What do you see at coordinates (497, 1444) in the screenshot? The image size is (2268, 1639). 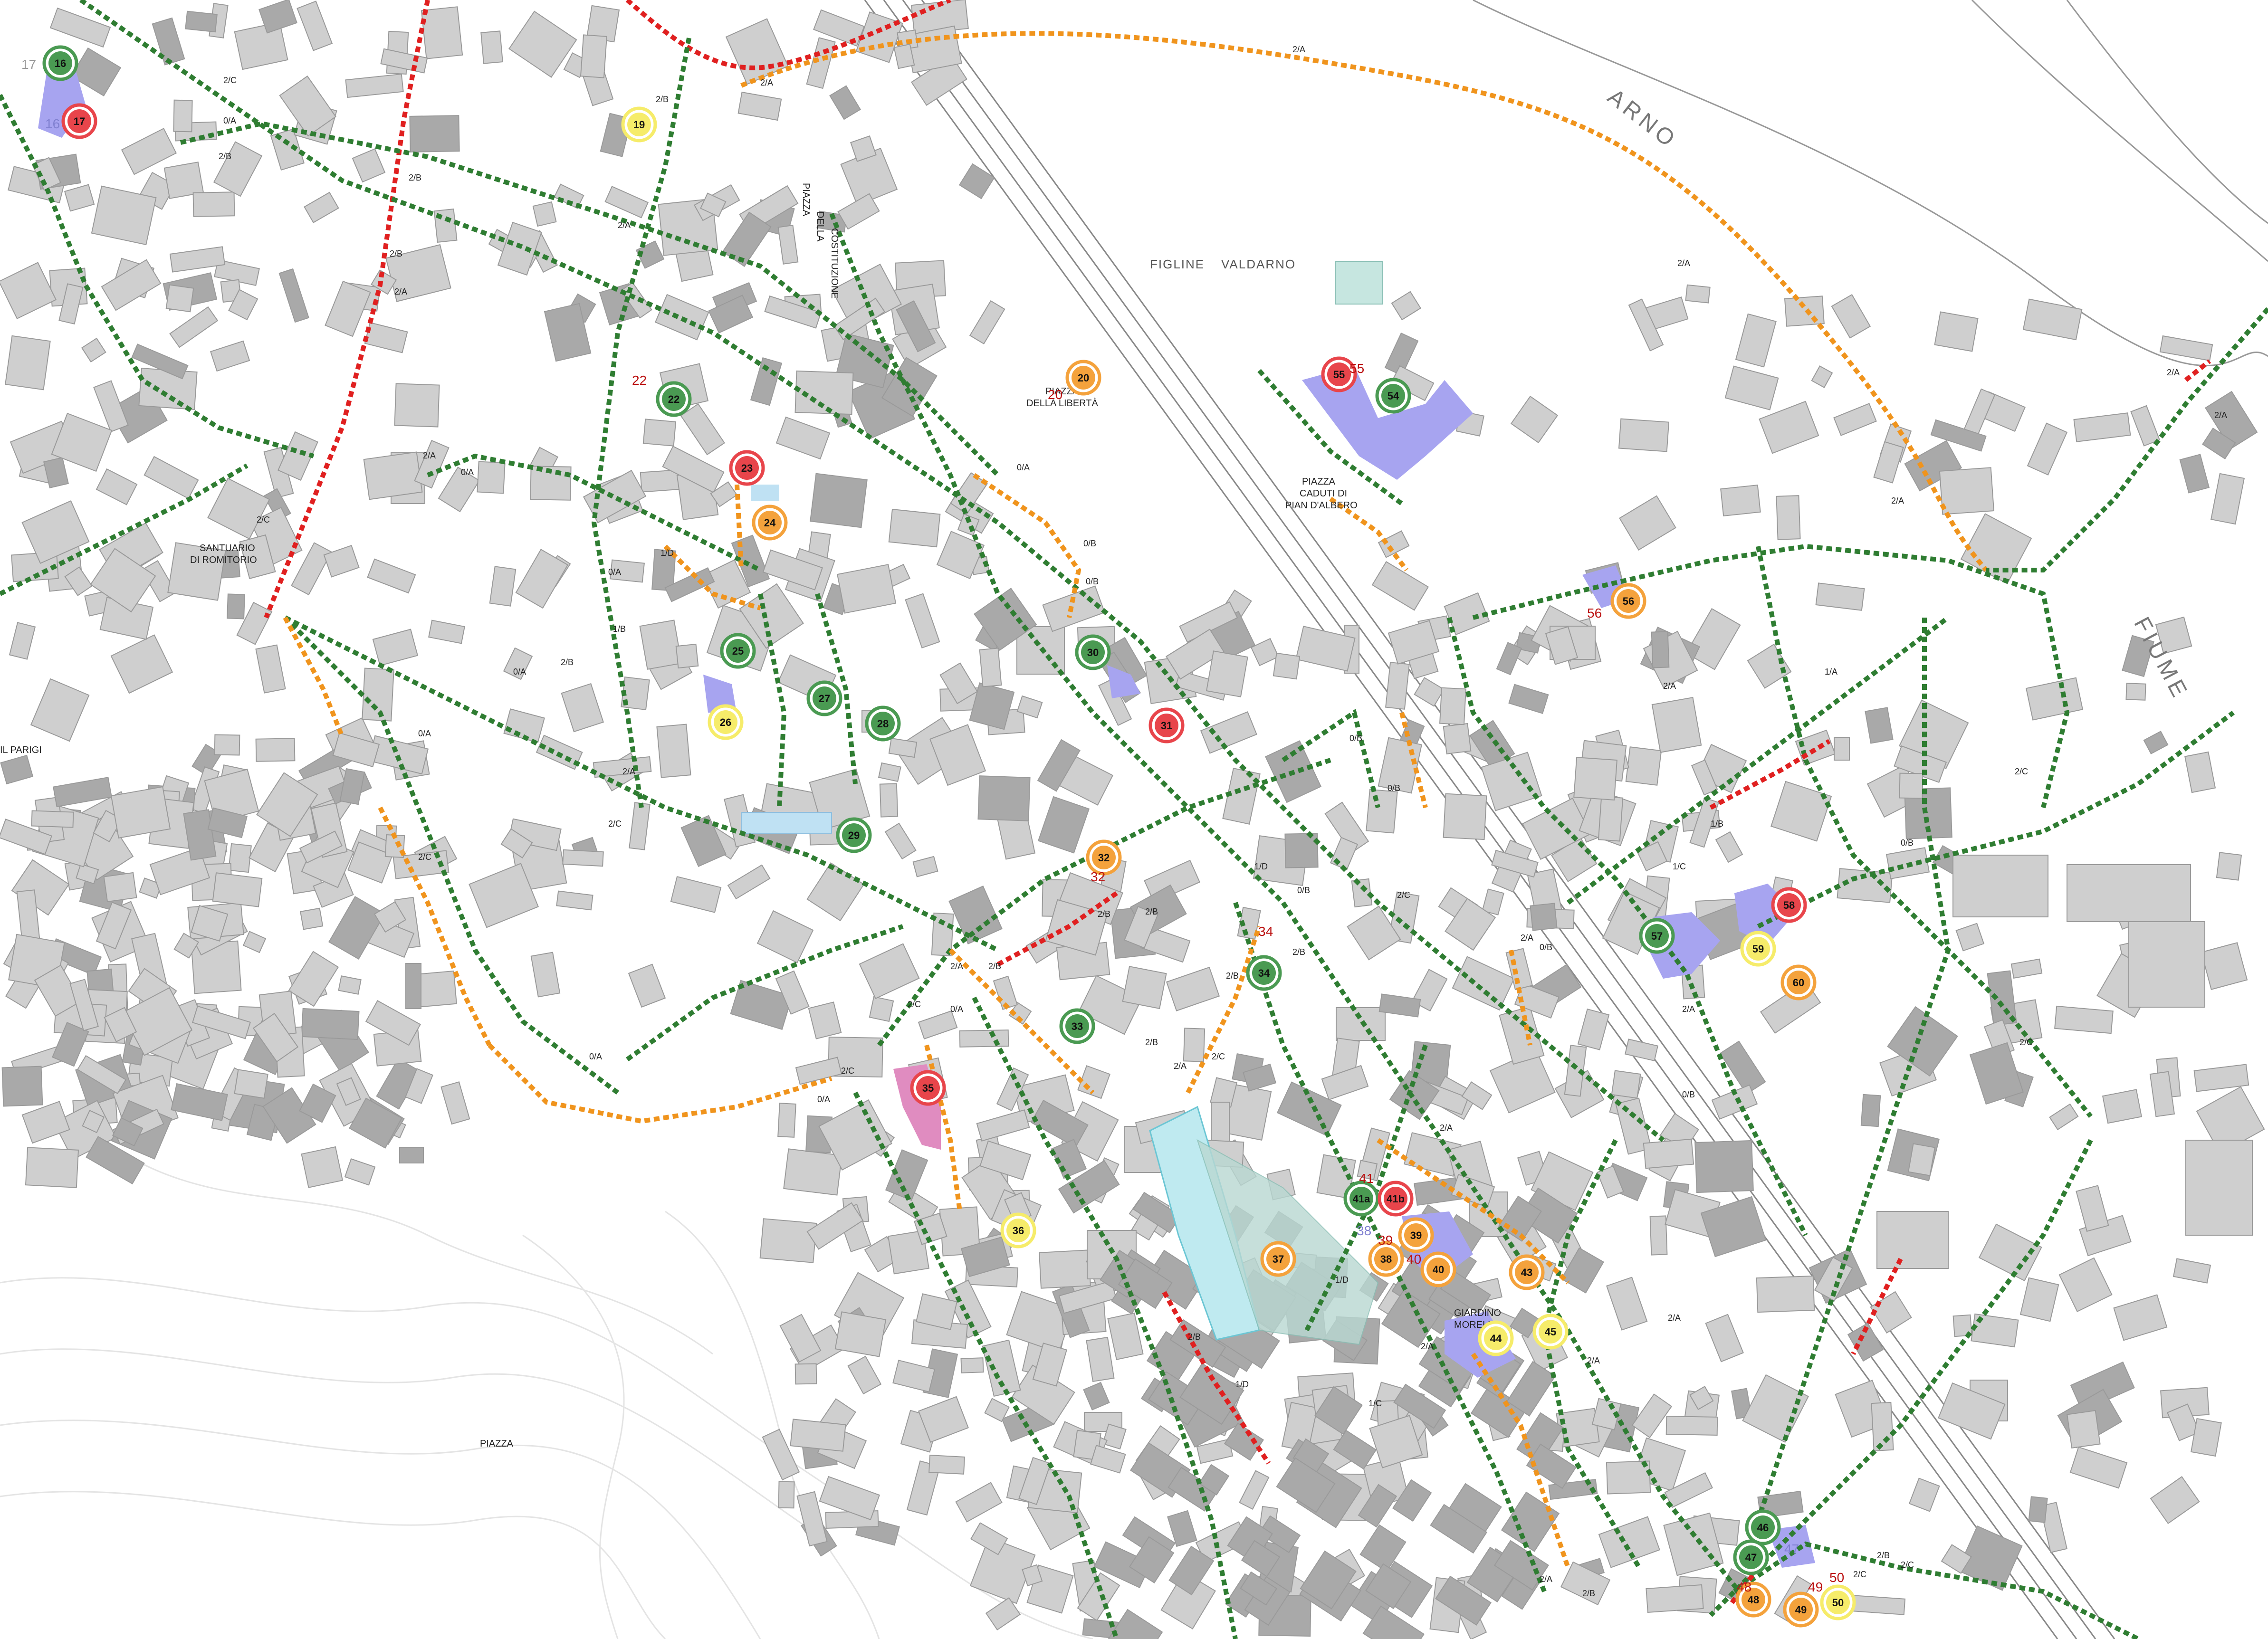 I see `label-piazza-bottom: PIAZZA` at bounding box center [497, 1444].